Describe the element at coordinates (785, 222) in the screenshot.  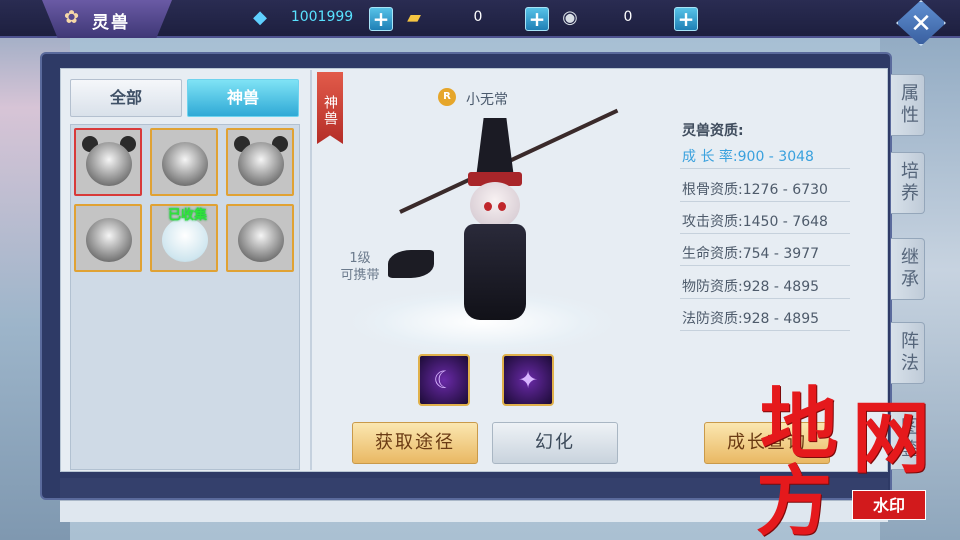
I see `stat-value: 1450 - 7648` at that location.